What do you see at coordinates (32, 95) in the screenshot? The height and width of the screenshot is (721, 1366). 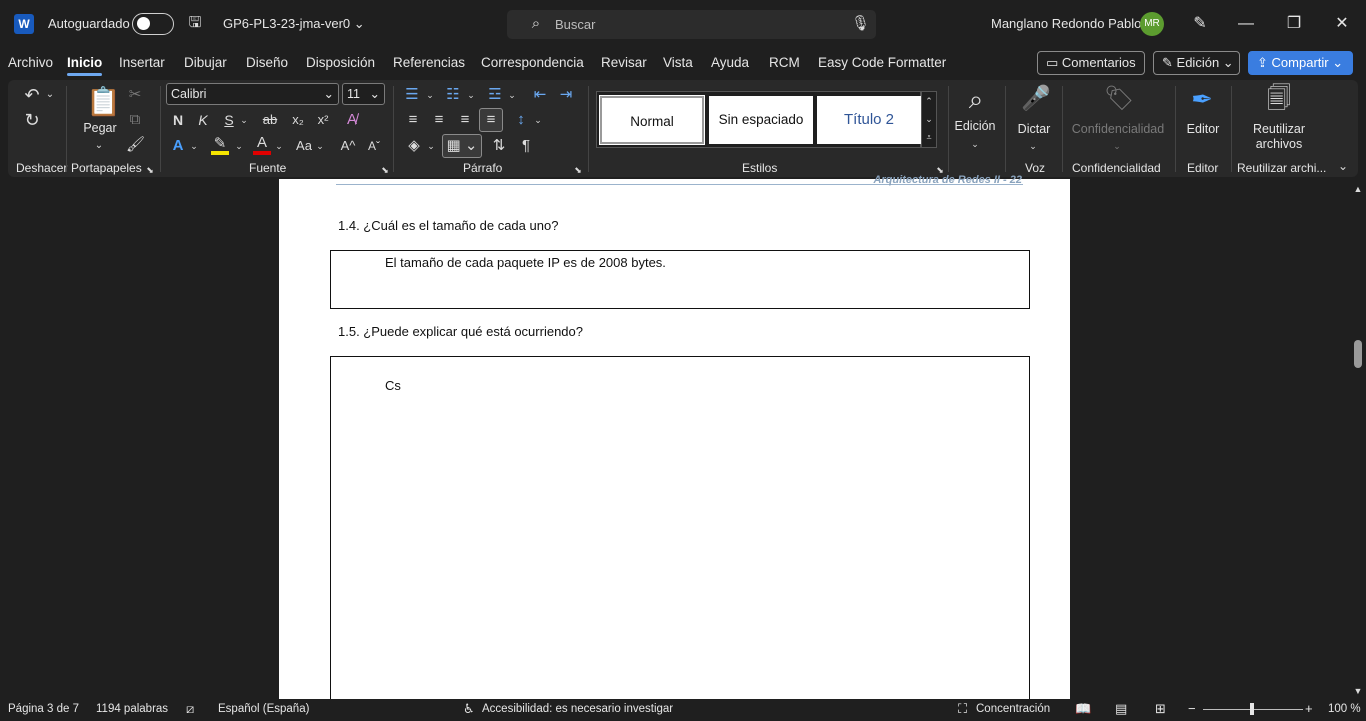 I see `undo-icon: ↶` at bounding box center [32, 95].